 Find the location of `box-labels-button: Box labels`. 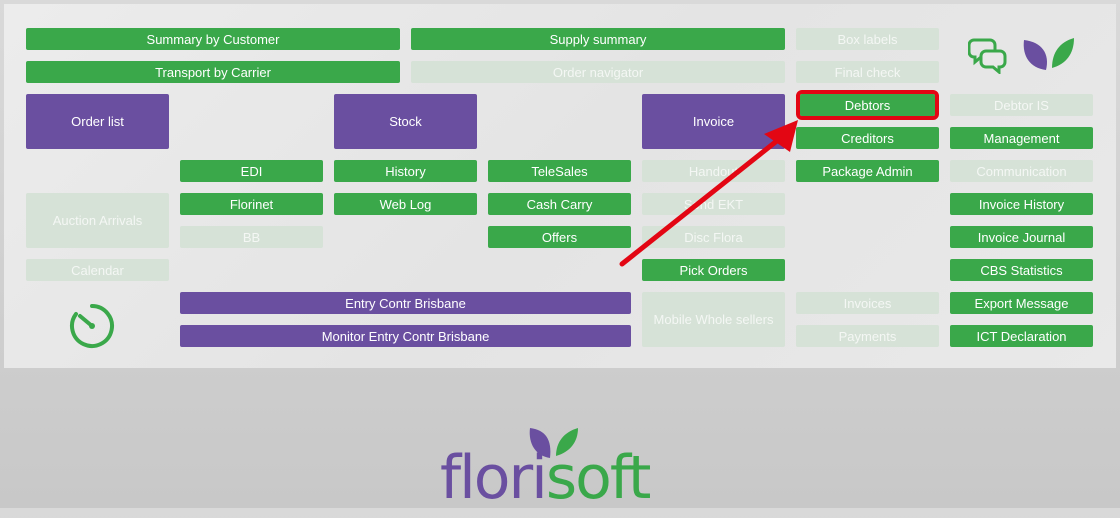

box-labels-button: Box labels is located at coordinates (867, 39).